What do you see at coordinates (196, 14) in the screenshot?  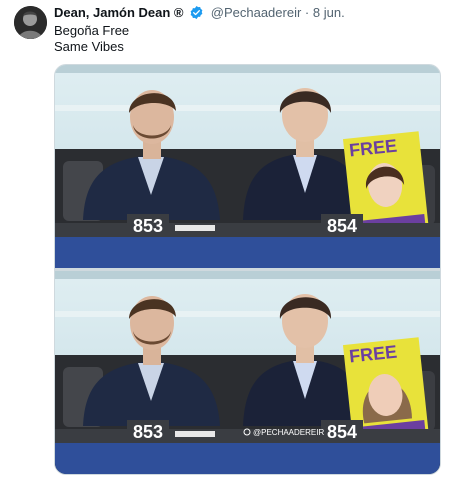 I see `verified-badge-icon` at bounding box center [196, 14].